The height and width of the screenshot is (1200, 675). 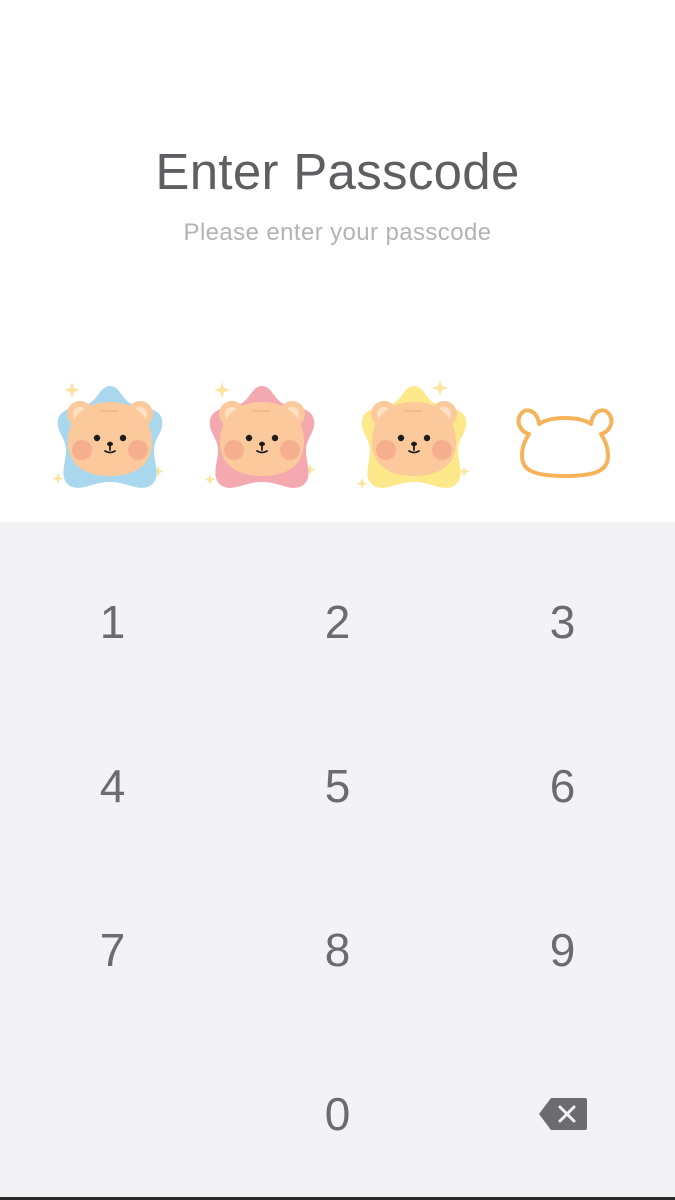 I want to click on key-label: 7, so click(x=112, y=950).